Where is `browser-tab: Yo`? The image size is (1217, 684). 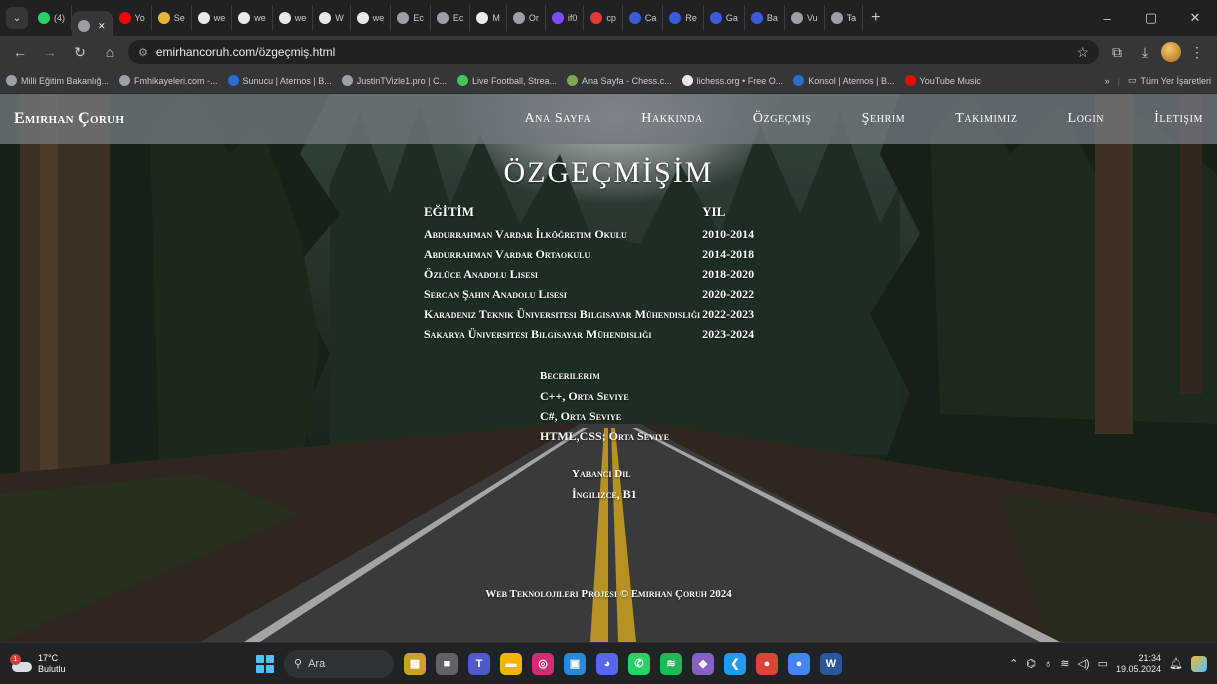 browser-tab: Yo is located at coordinates (132, 18).